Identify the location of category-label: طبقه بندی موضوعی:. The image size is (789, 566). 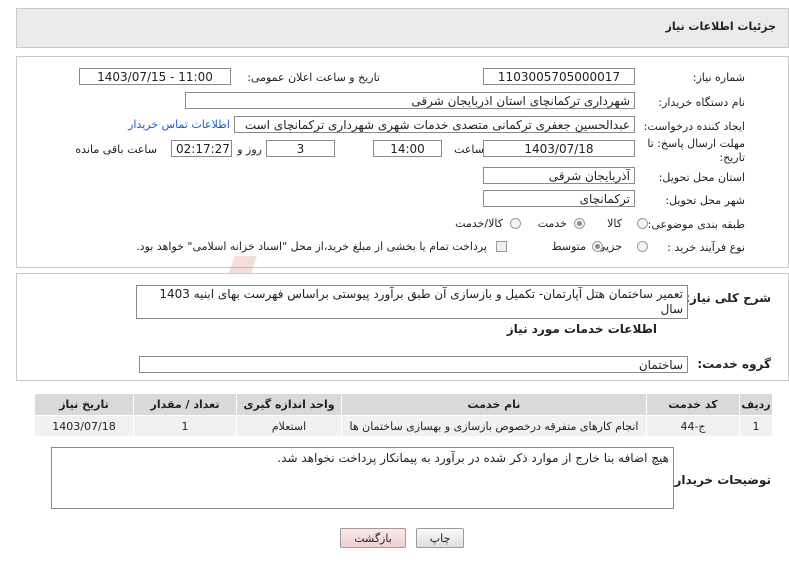
(696, 224).